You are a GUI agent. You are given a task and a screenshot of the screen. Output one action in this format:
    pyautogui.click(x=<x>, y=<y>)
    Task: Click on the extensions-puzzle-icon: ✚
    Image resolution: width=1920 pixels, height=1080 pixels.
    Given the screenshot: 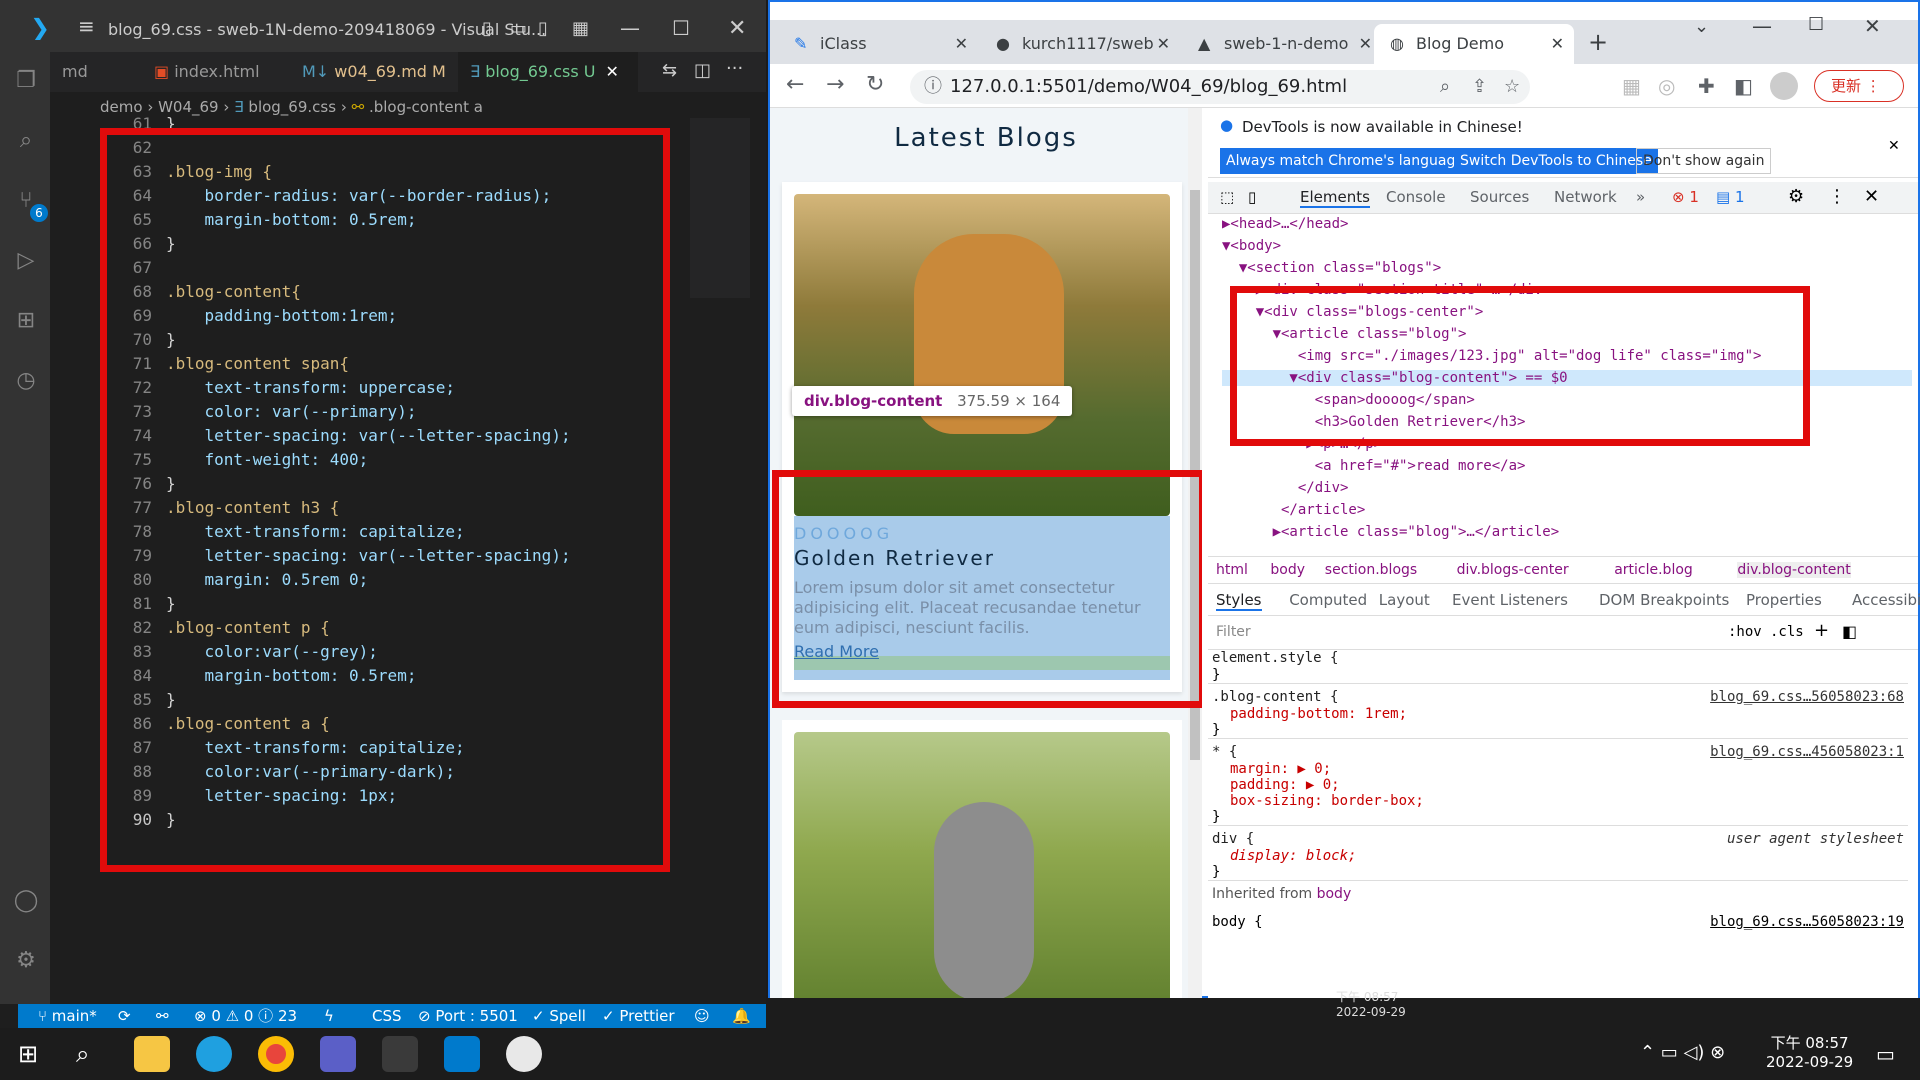 What is the action you would take?
    pyautogui.click(x=1706, y=86)
    